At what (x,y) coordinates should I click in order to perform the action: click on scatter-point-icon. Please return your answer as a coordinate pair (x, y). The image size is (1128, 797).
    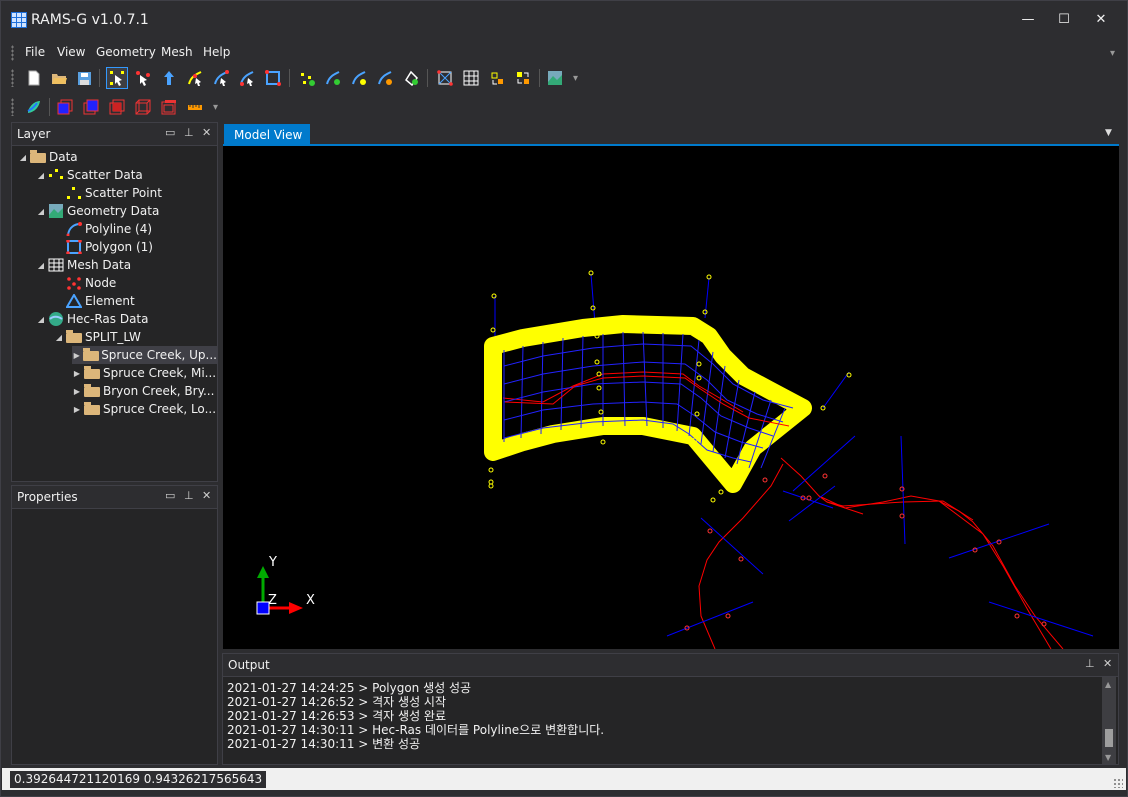
    Looking at the image, I should click on (307, 78).